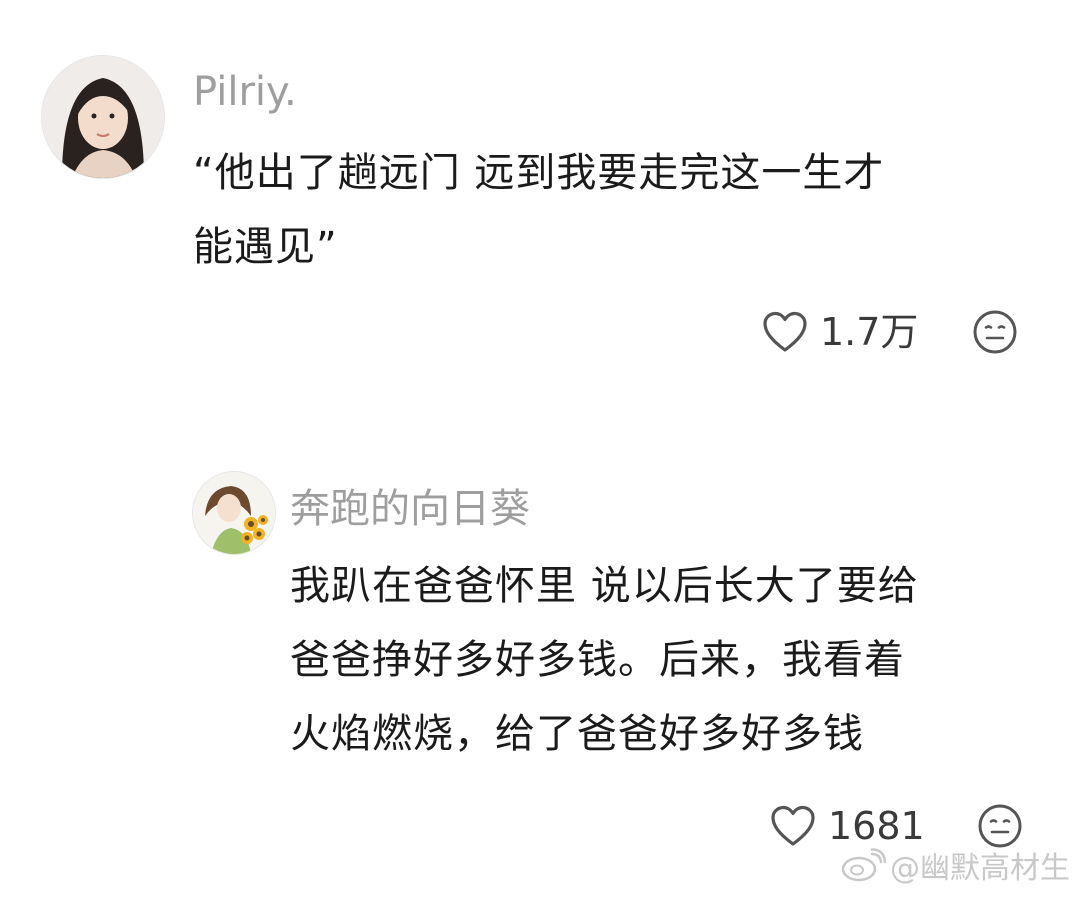  What do you see at coordinates (577, 734) in the screenshot?
I see `comment-text-line: 火焰燃烧，给了爸爸好多好多钱` at bounding box center [577, 734].